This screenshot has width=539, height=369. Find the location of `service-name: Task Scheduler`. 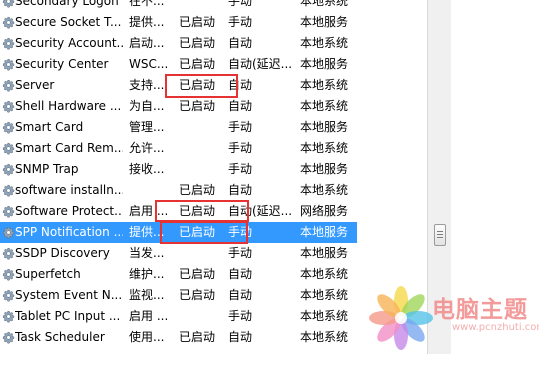

service-name: Task Scheduler is located at coordinates (60, 337).